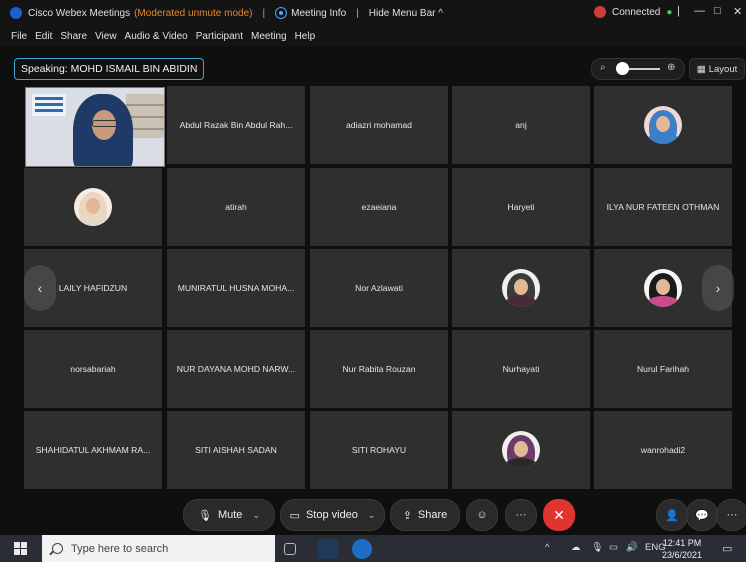 Image resolution: width=746 pixels, height=562 pixels. I want to click on hide-menu-bar-button: Hide Menu Bar ^, so click(406, 13).